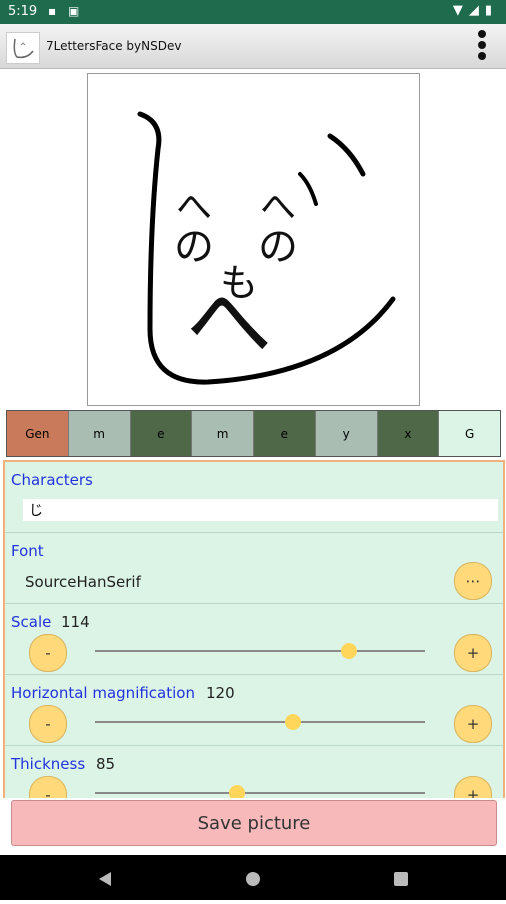 Image resolution: width=506 pixels, height=904 pixels. What do you see at coordinates (254, 823) in the screenshot?
I see `save-picture-button: Save picture` at bounding box center [254, 823].